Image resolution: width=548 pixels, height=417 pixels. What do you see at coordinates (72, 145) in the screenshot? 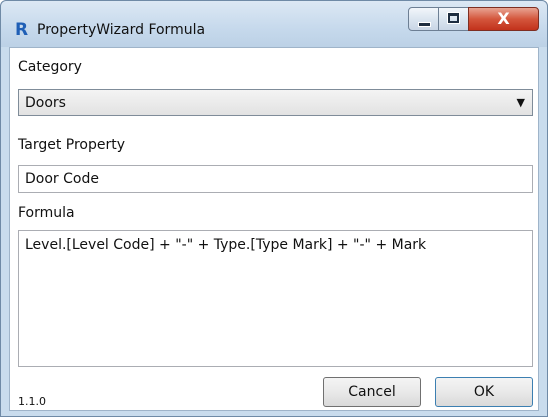
I see `target-property-label: Target Property` at bounding box center [72, 145].